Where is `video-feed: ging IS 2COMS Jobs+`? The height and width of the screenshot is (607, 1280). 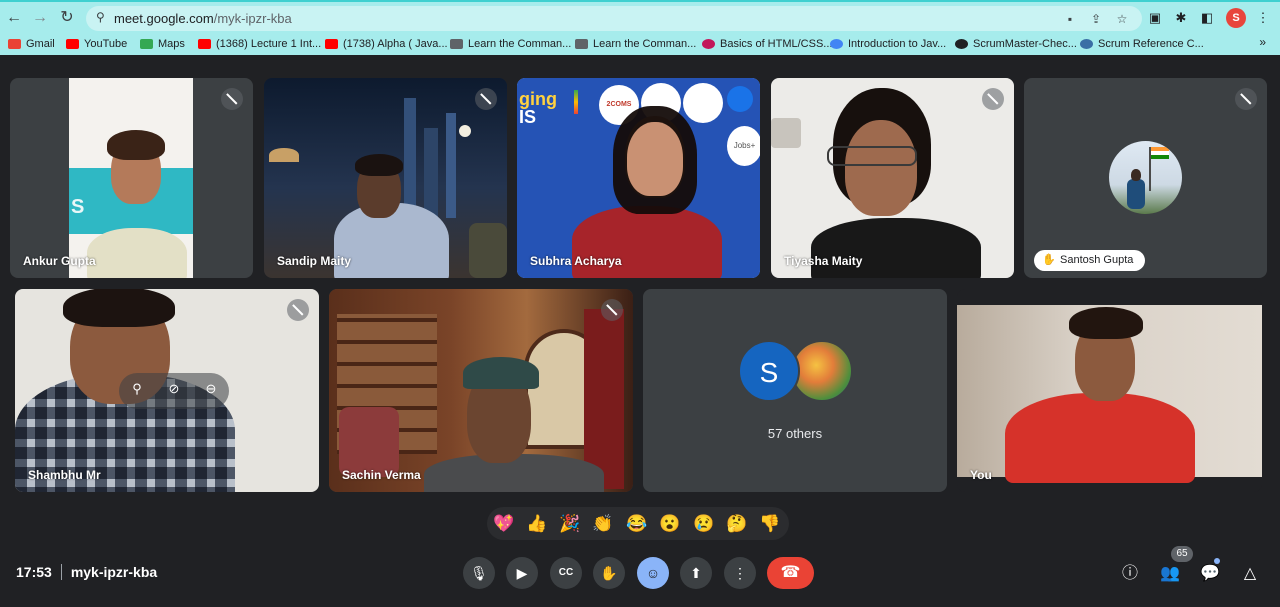 video-feed: ging IS 2COMS Jobs+ is located at coordinates (638, 178).